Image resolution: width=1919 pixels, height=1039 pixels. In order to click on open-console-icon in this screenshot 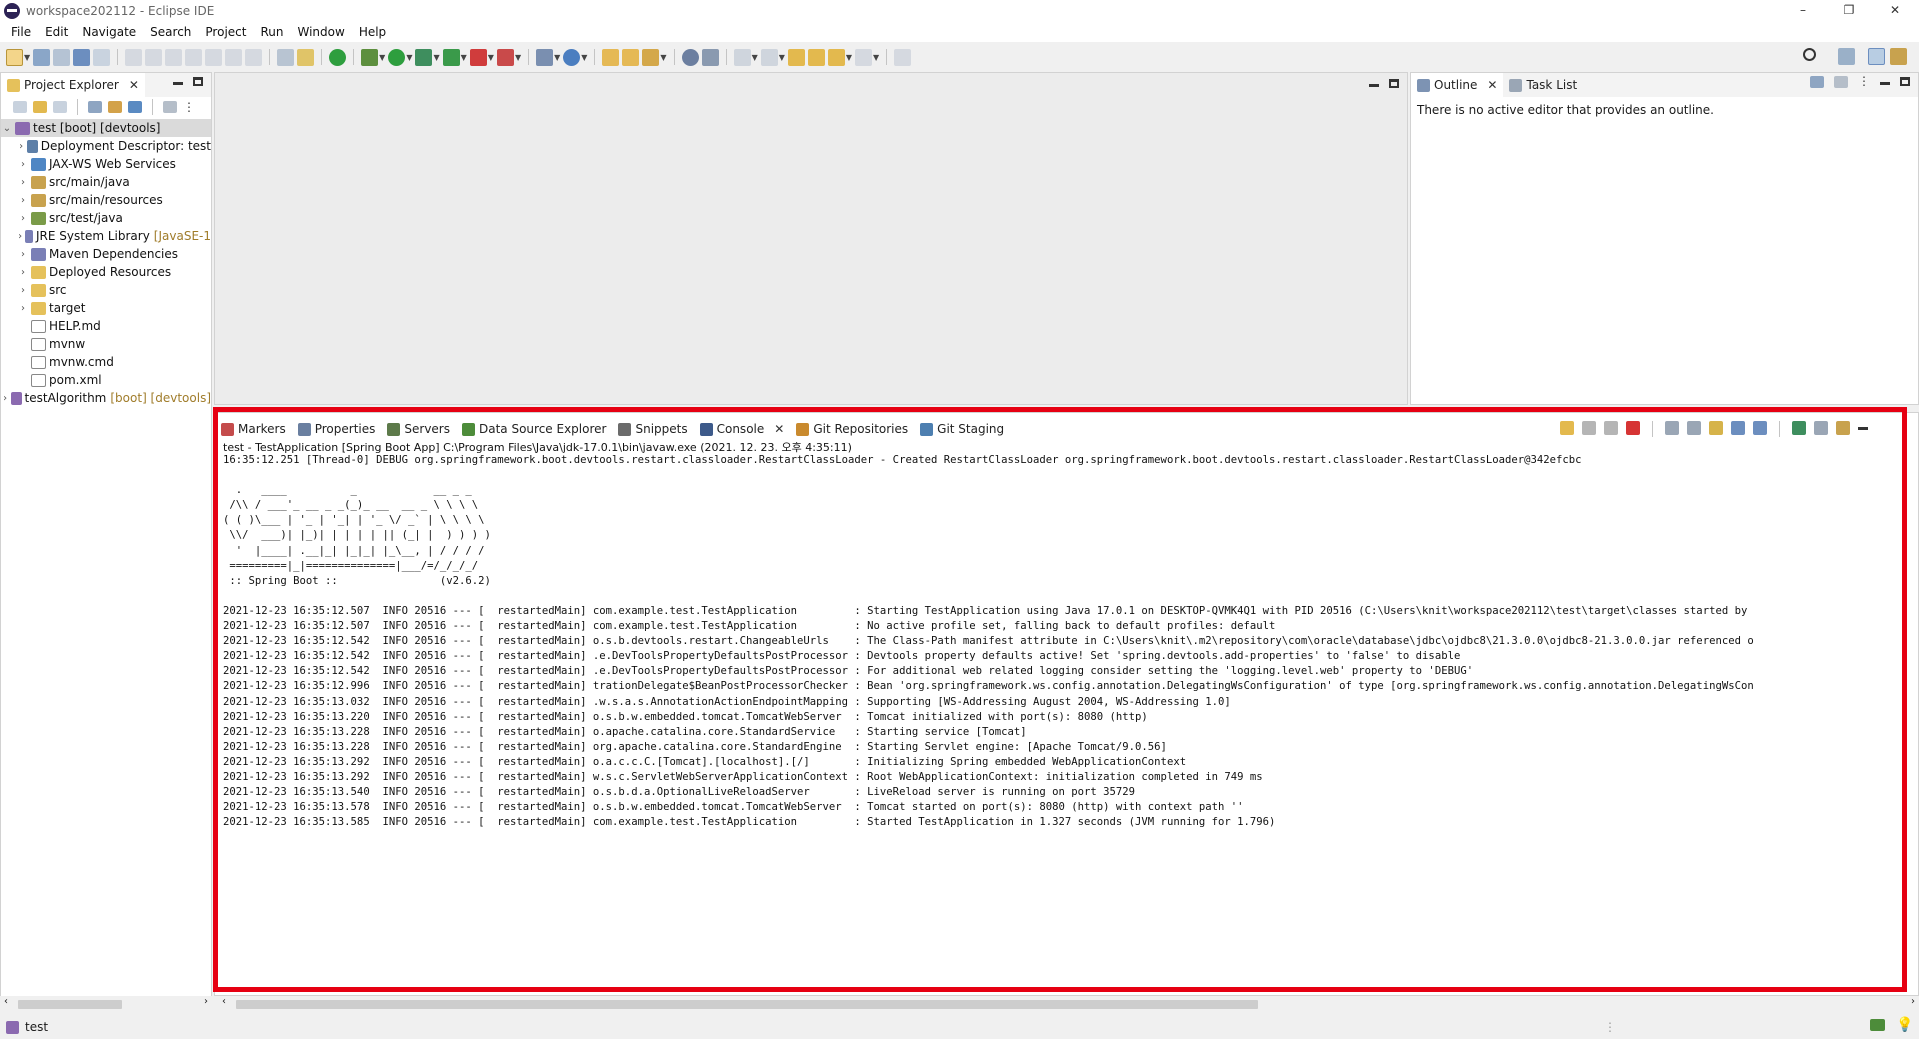, I will do `click(1843, 428)`.